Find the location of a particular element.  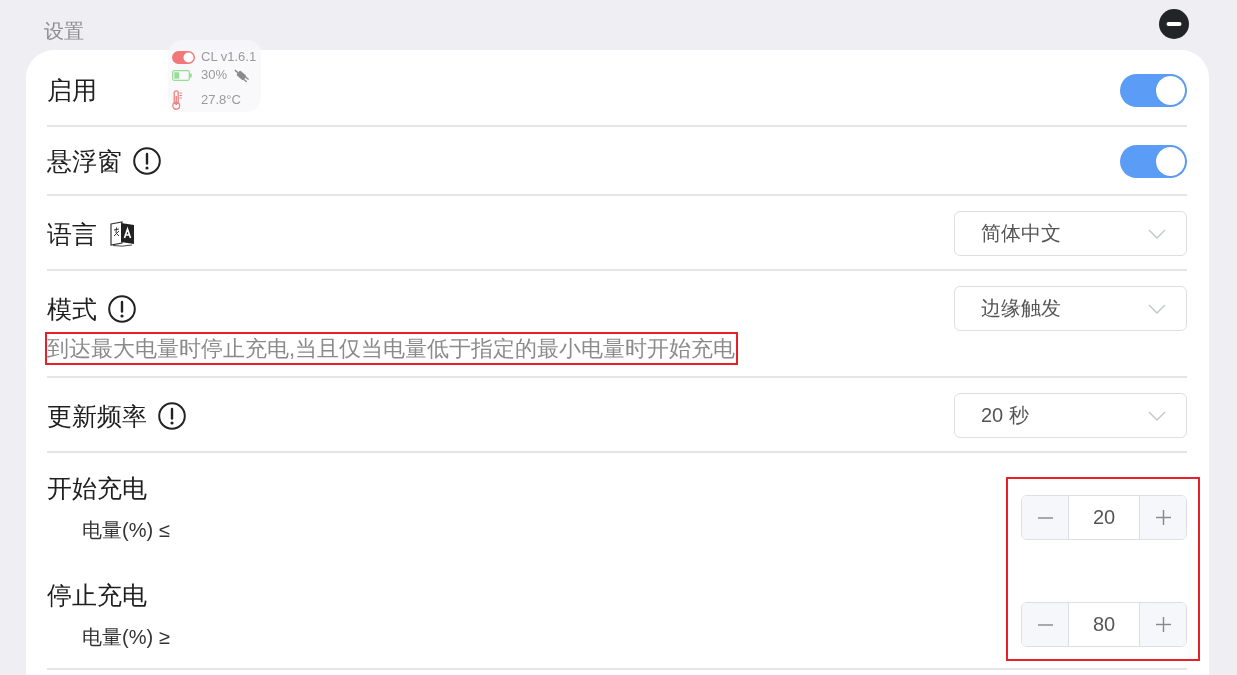

translate-icon is located at coordinates (122, 233).